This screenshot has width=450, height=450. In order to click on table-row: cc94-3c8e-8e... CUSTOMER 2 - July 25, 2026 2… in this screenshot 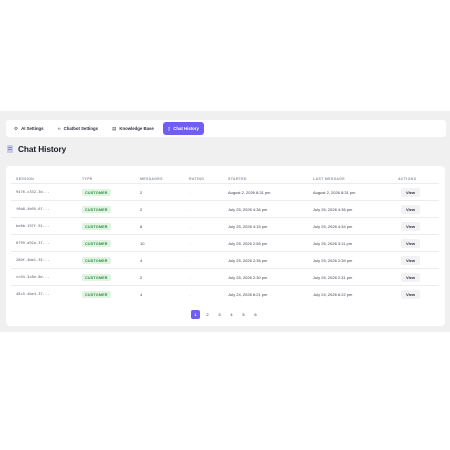, I will do `click(225, 276)`.